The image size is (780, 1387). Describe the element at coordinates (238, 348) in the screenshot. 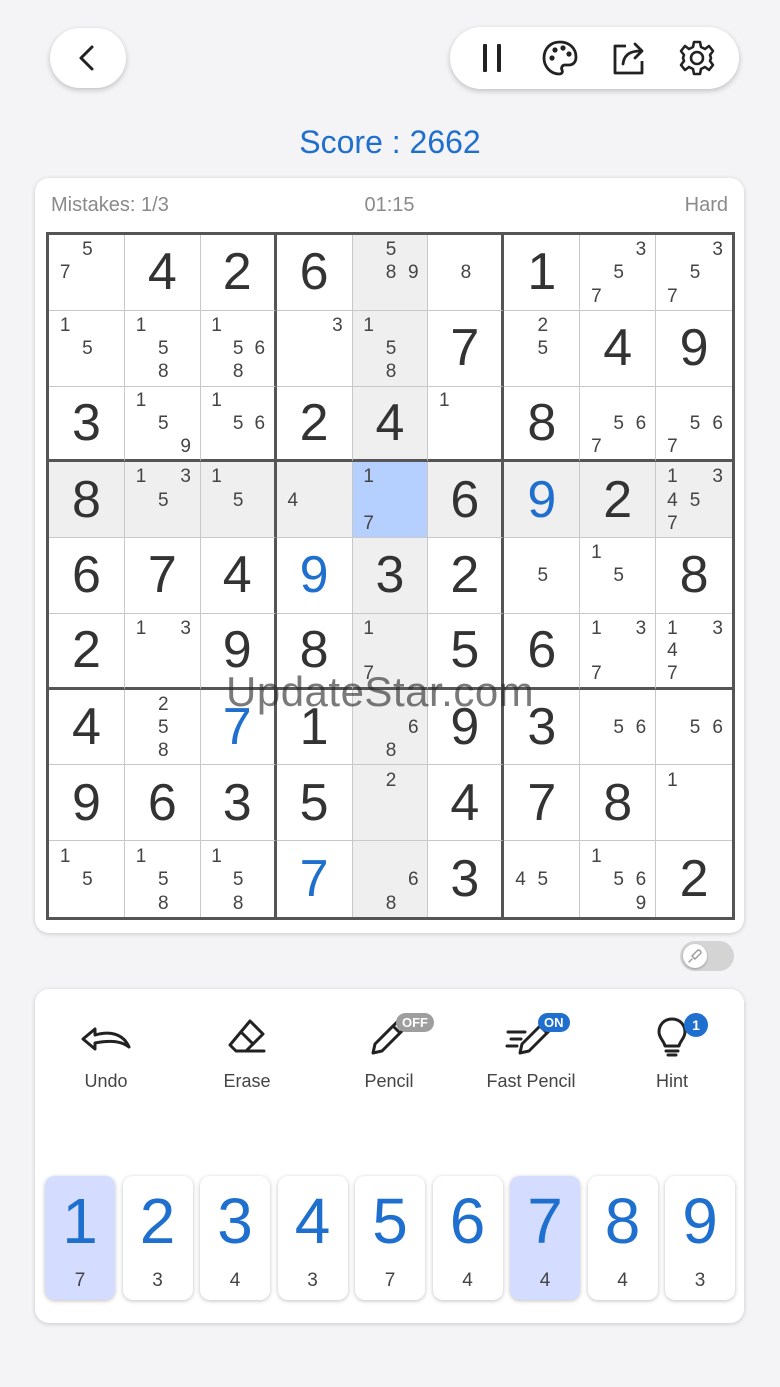

I see `sudoku-cell: 1568` at that location.